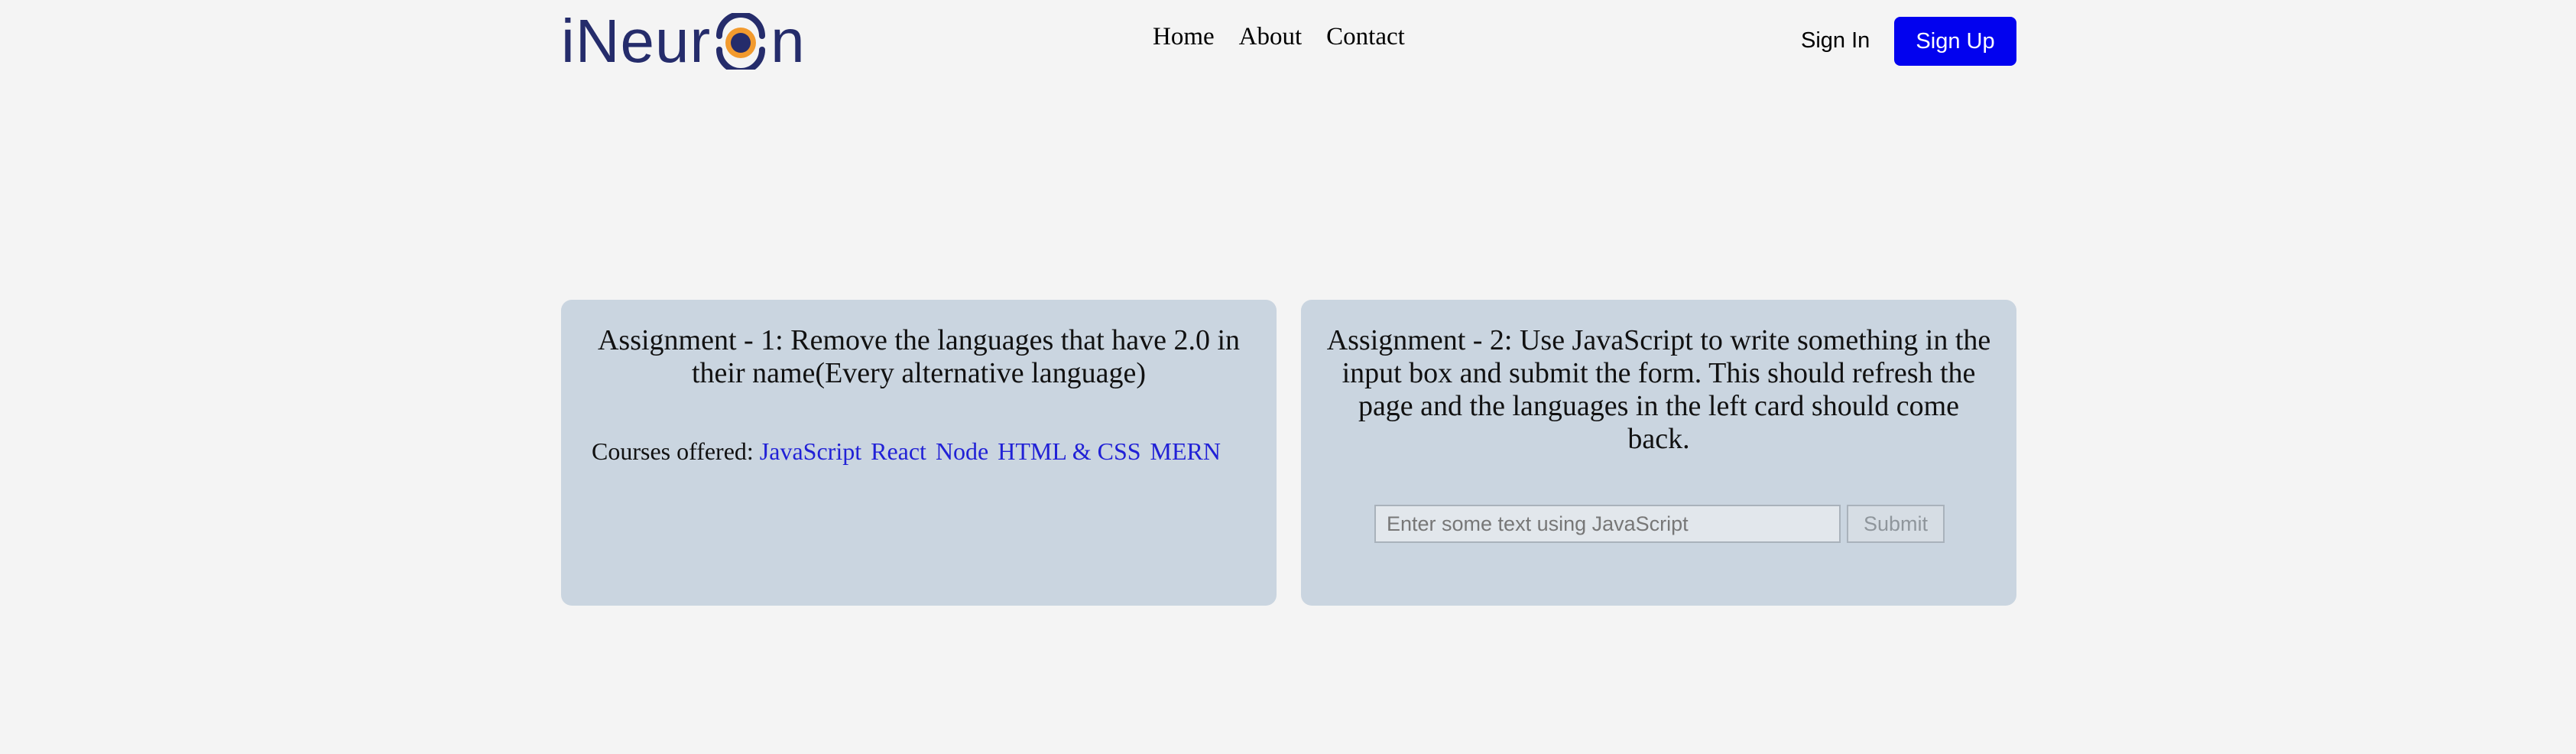 Image resolution: width=2576 pixels, height=754 pixels. What do you see at coordinates (898, 451) in the screenshot?
I see `course-link-react: React` at bounding box center [898, 451].